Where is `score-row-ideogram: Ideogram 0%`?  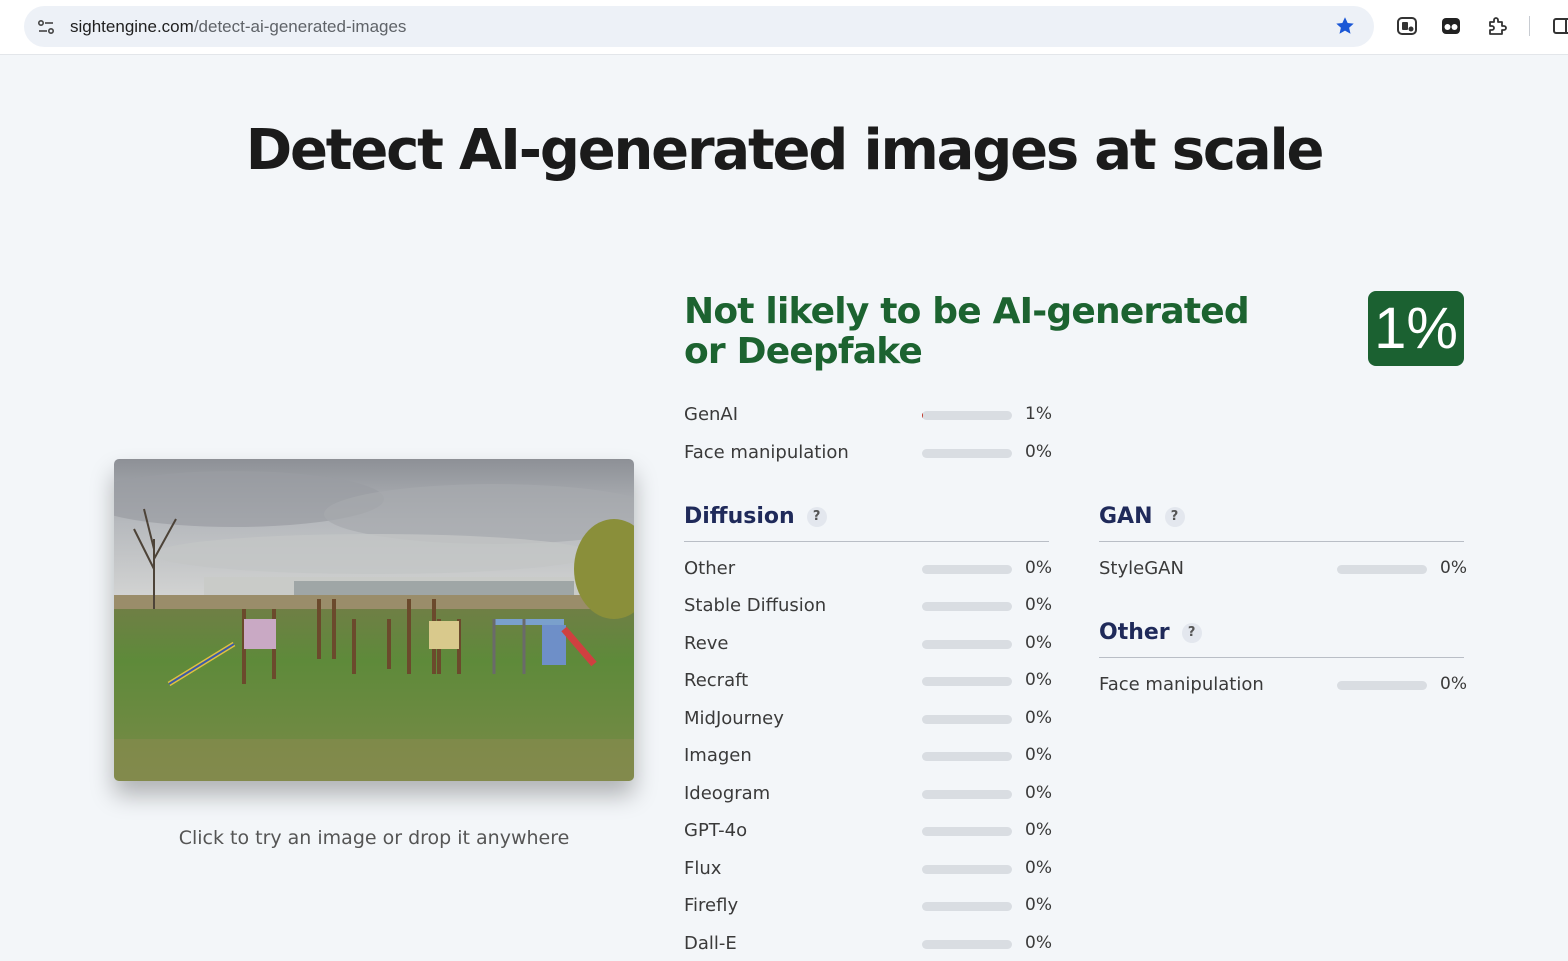 score-row-ideogram: Ideogram 0% is located at coordinates (869, 795).